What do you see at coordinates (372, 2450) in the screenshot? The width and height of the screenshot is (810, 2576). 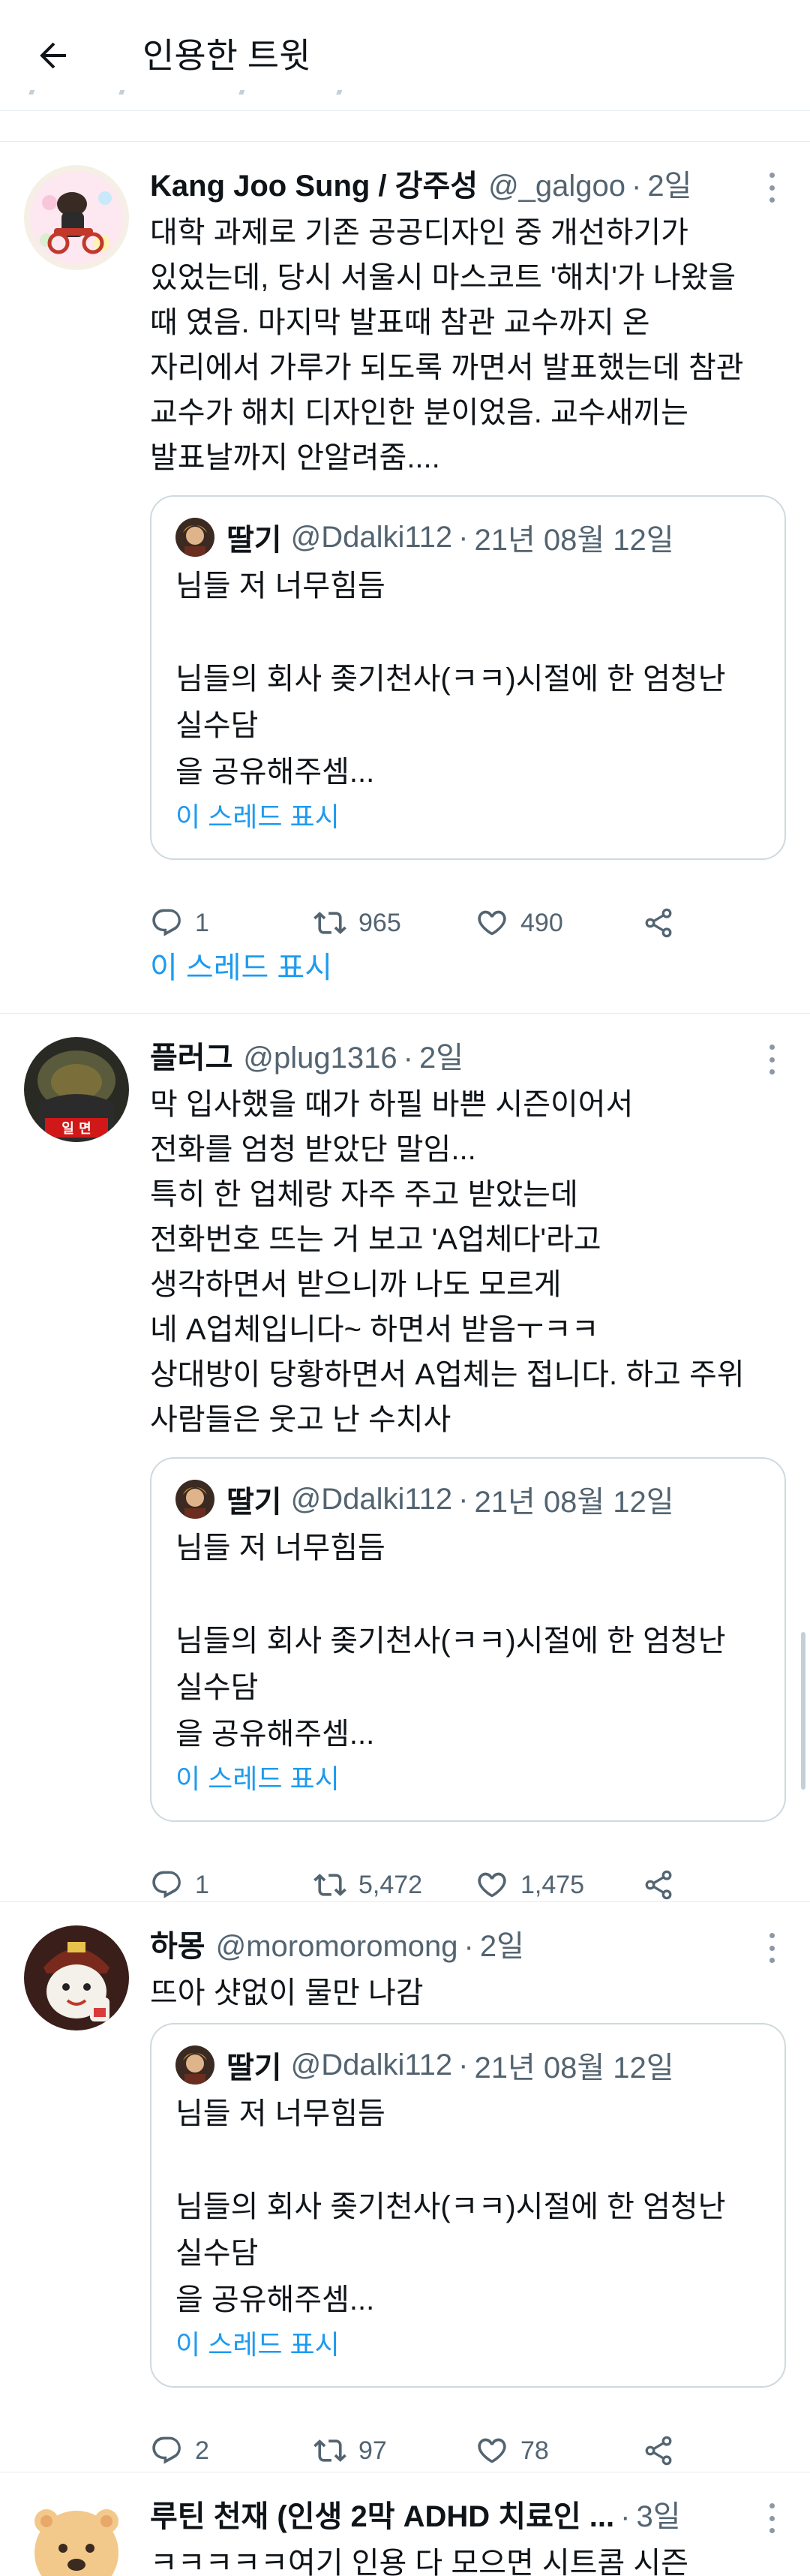 I see `retweet-count: 97` at bounding box center [372, 2450].